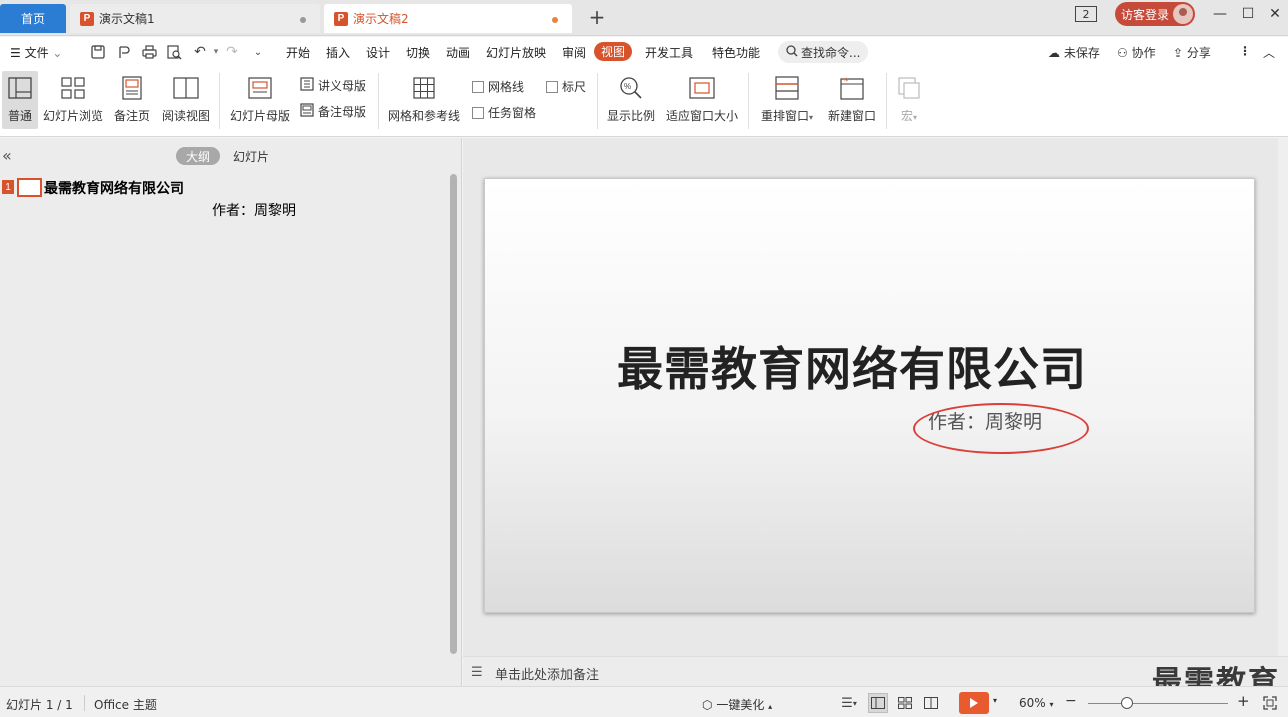 This screenshot has height=717, width=1288. I want to click on export-icon, so click(124, 52).